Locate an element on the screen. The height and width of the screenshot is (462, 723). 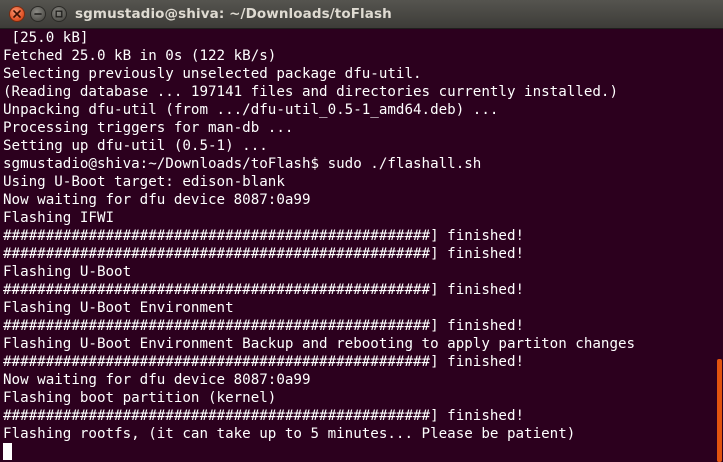
window-title: sgmustadio@shiva: ~/Downloads/toFlash is located at coordinates (233, 14).